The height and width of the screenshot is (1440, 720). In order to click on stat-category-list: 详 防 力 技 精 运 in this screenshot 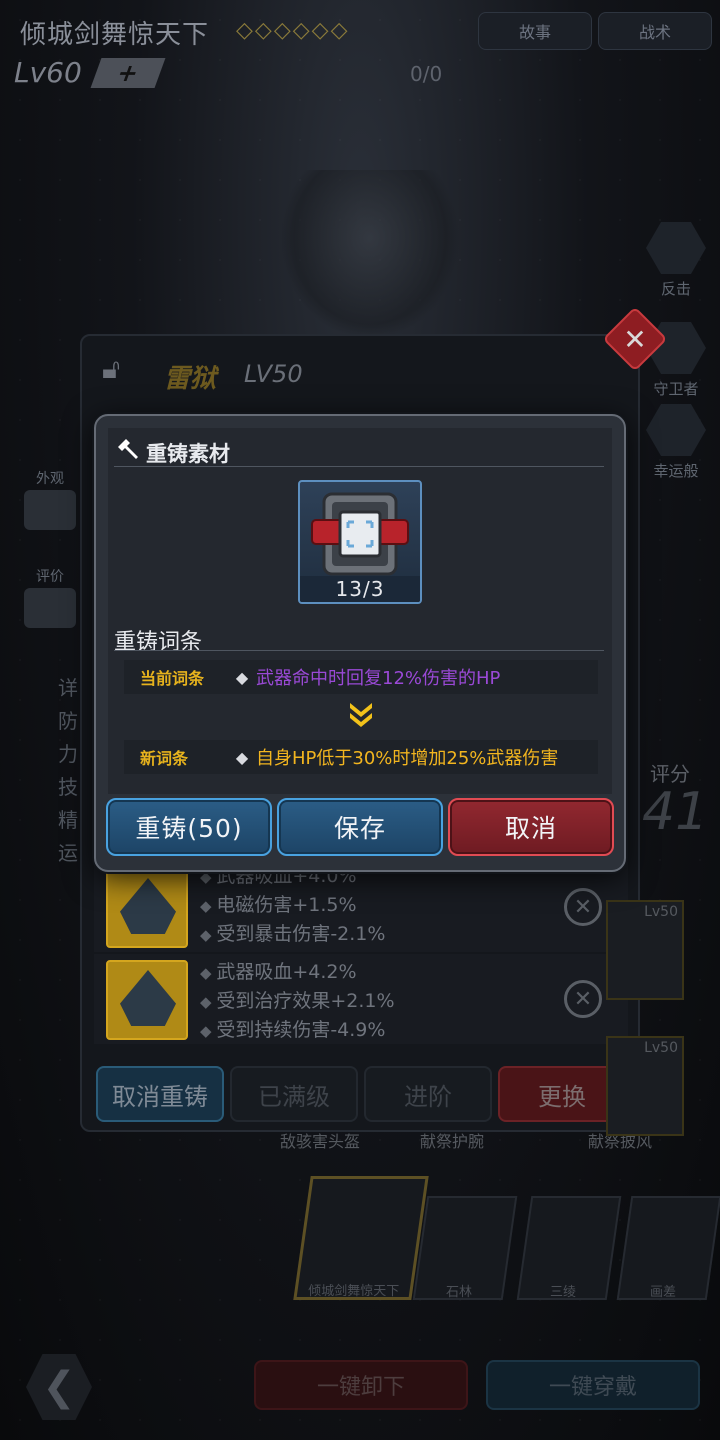, I will do `click(48, 771)`.